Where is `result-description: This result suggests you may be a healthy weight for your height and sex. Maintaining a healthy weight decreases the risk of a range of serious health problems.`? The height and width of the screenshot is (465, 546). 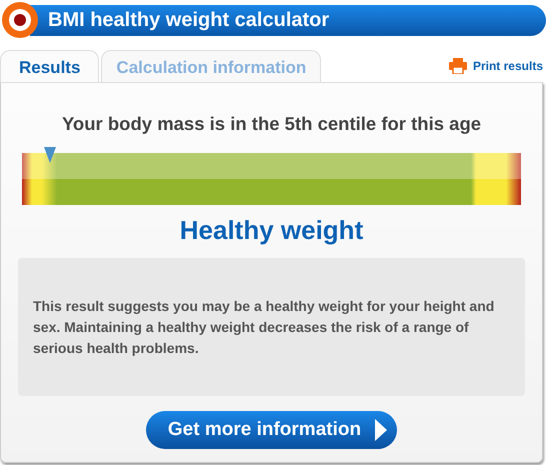 result-description: This result suggests you may be a healthy weight for your height and sex. Maintaining a healthy weight decreases the risk of a range of serious health problems. is located at coordinates (264, 327).